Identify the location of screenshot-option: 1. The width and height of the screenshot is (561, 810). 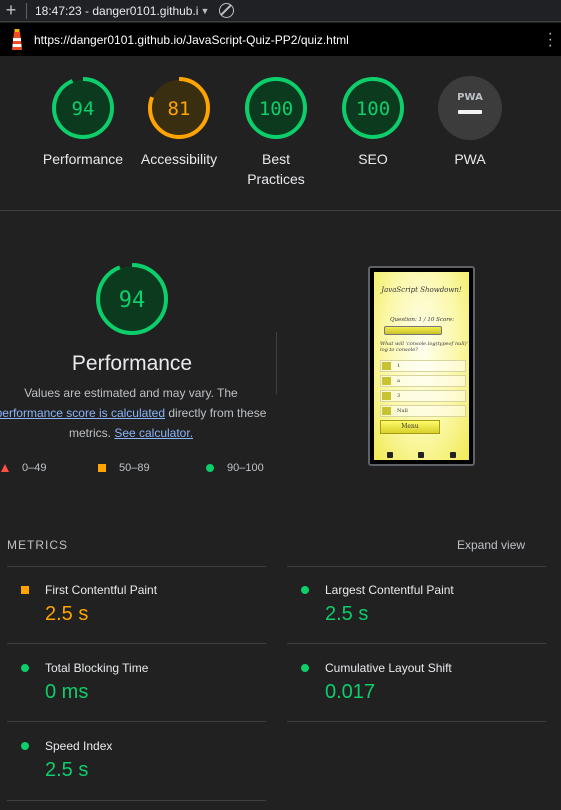
(423, 366).